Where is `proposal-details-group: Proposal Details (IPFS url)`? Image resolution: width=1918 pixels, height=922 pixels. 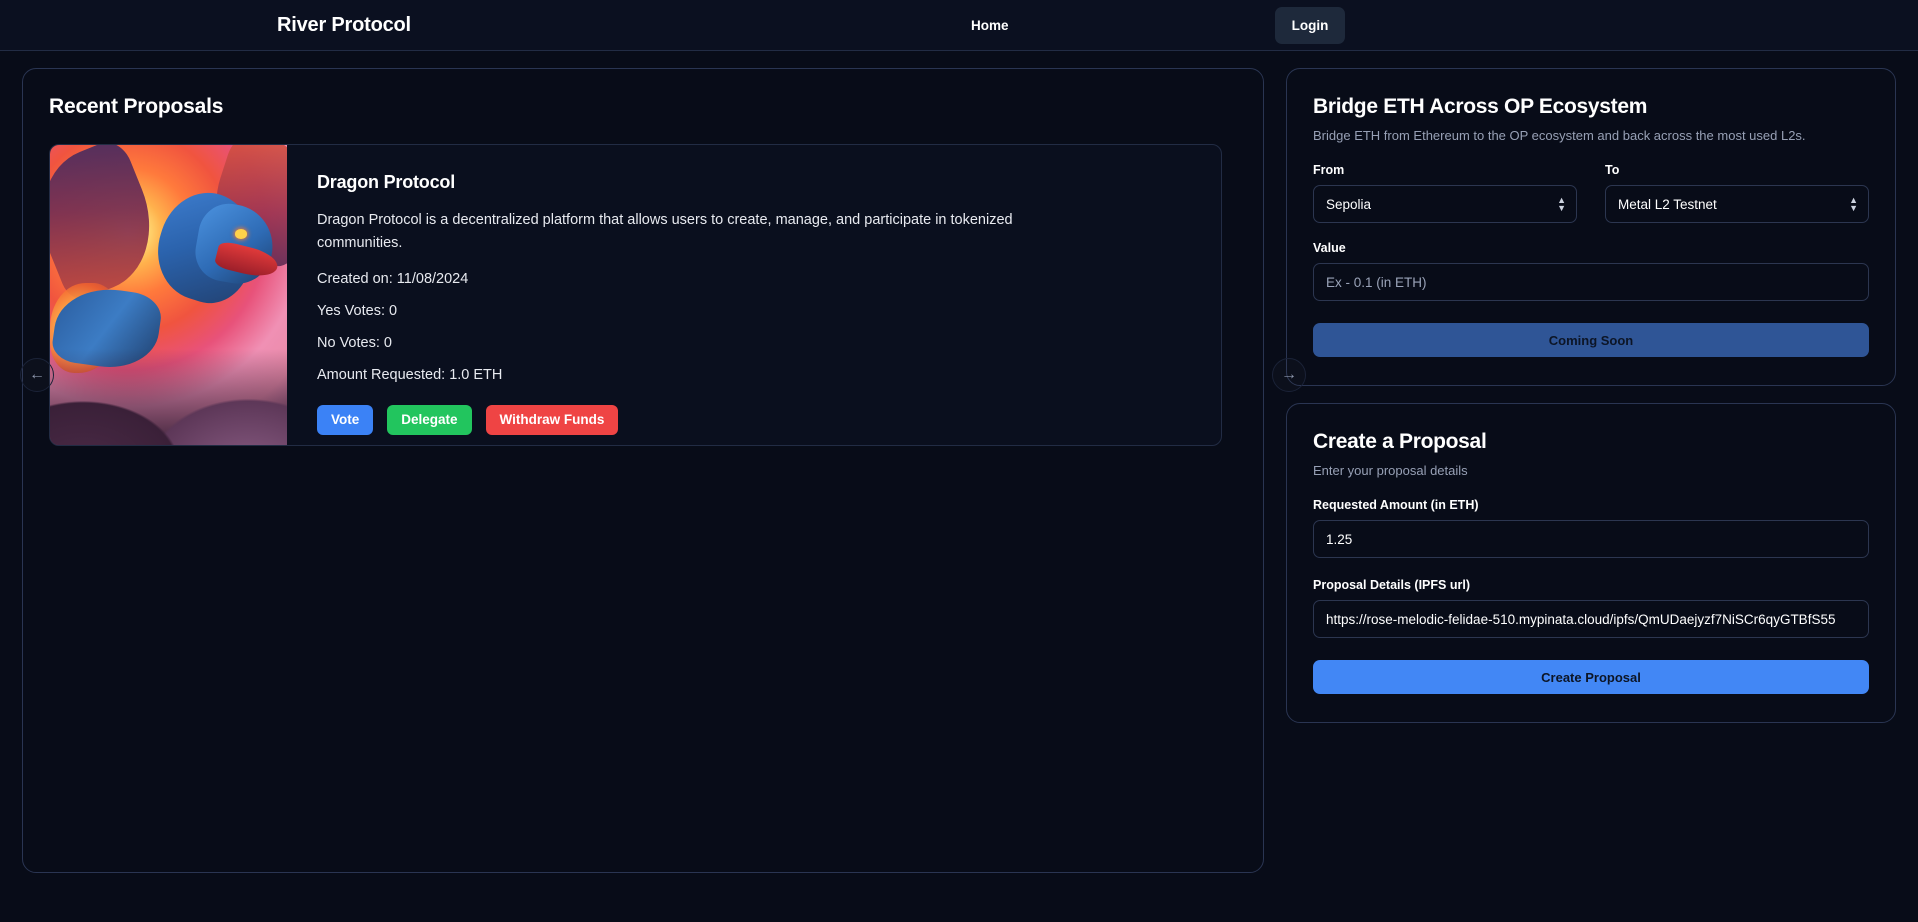 proposal-details-group: Proposal Details (IPFS url) is located at coordinates (1591, 608).